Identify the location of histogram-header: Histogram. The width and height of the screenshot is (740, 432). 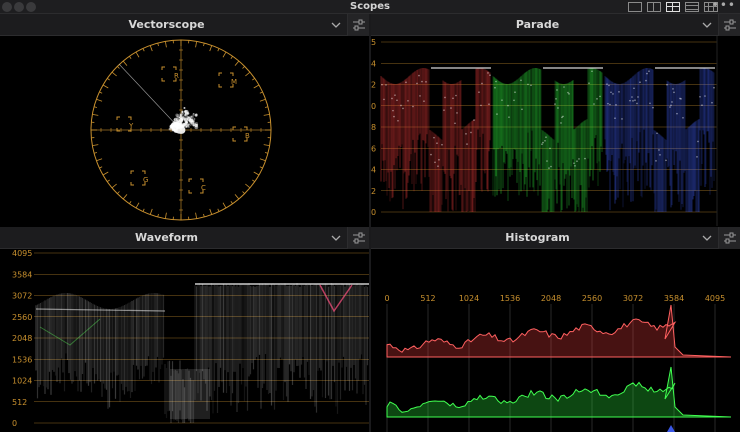
(555, 238).